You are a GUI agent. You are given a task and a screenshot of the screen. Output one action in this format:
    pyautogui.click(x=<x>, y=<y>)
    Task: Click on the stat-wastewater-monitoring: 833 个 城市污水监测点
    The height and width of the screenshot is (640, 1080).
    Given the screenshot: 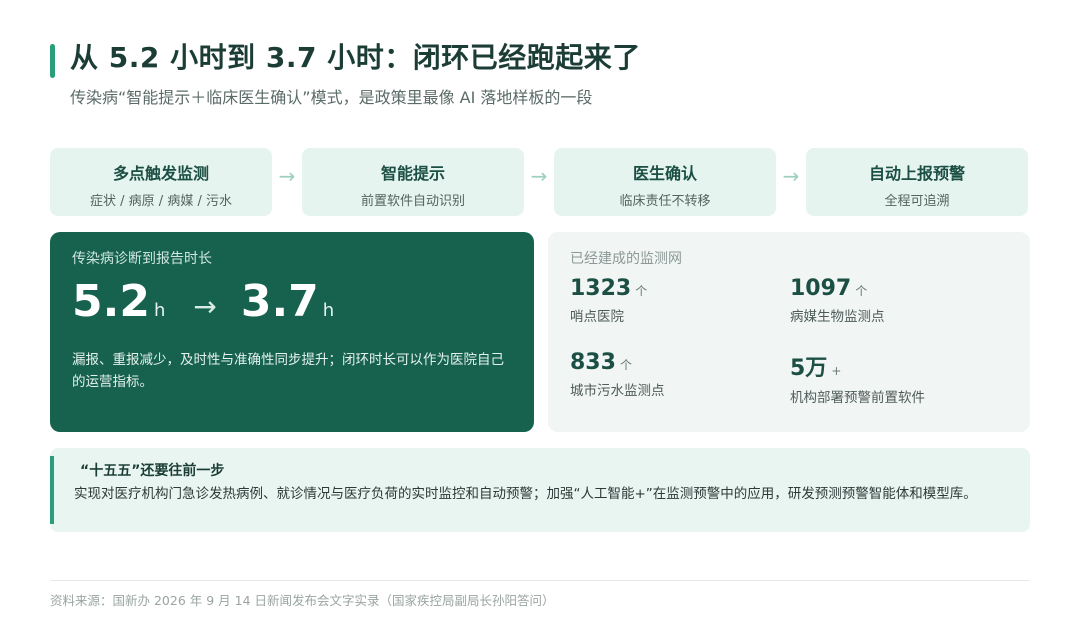 What is the action you would take?
    pyautogui.click(x=670, y=374)
    